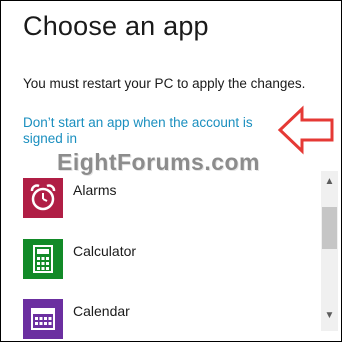  I want to click on scroll-down-icon: ▼, so click(329, 316).